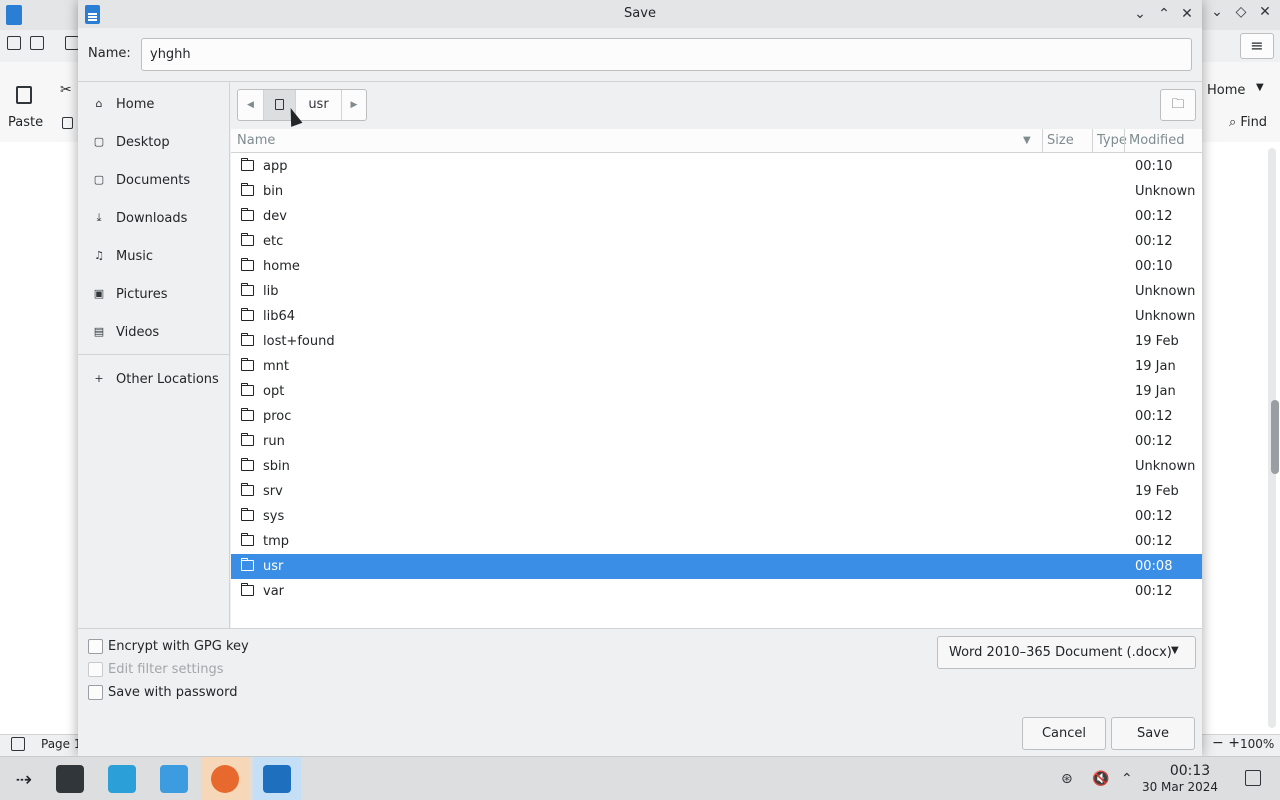 This screenshot has height=800, width=1280. What do you see at coordinates (716, 316) in the screenshot?
I see `file-row: lib64 Unknown` at bounding box center [716, 316].